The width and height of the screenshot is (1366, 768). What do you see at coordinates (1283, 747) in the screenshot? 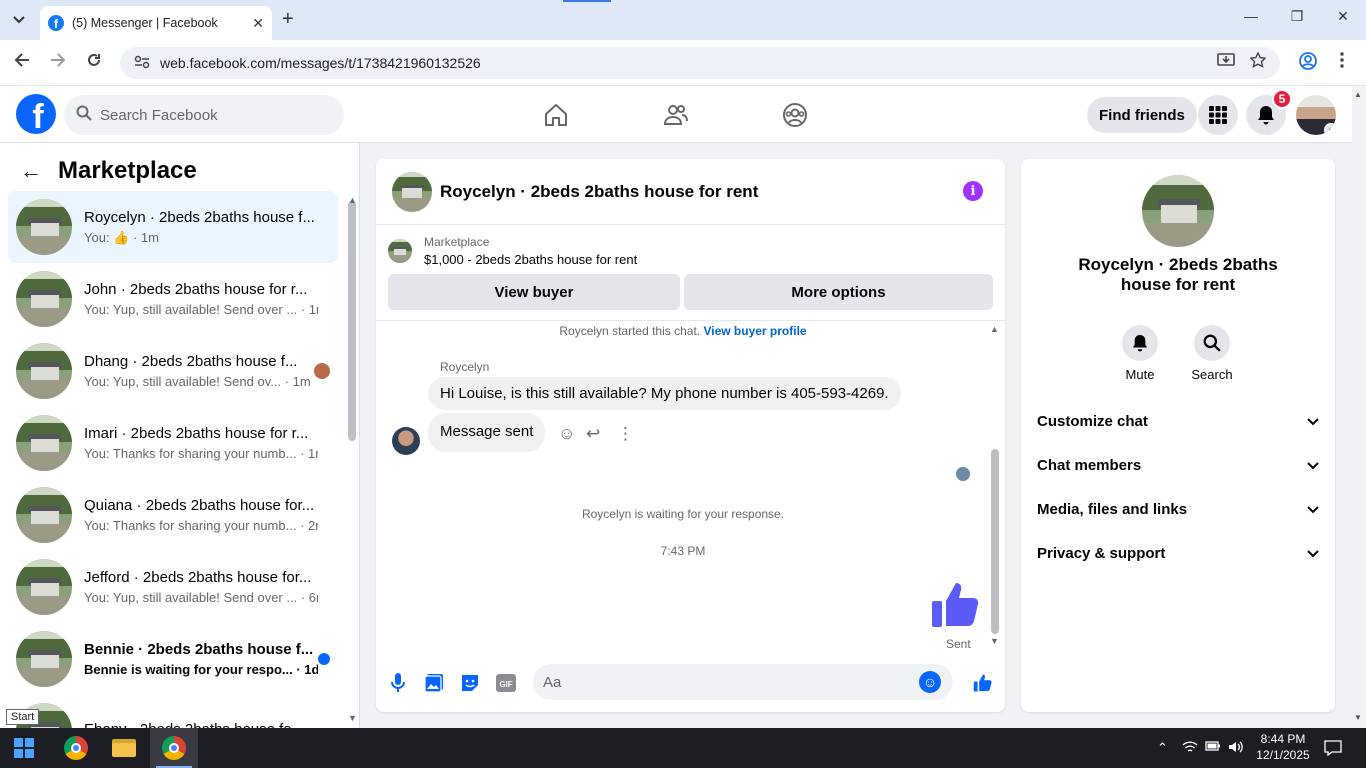
I see `system-clock: 8:44 PM 12/1/2025` at bounding box center [1283, 747].